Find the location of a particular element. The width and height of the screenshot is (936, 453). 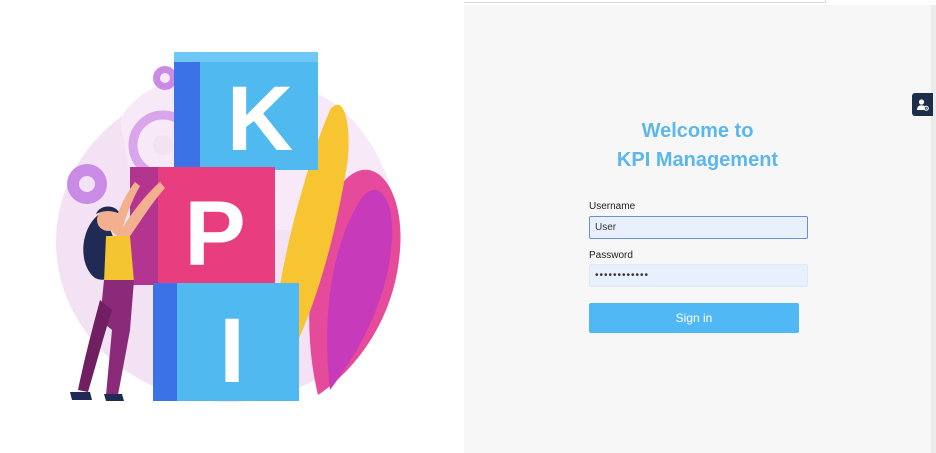

scrollbar is located at coordinates (933, 229).